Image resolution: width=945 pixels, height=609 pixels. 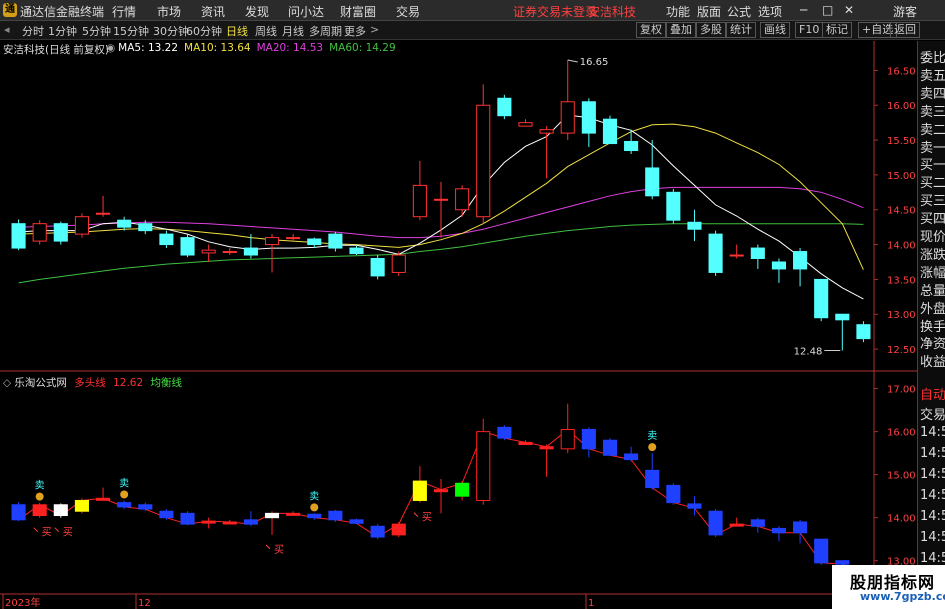 What do you see at coordinates (739, 11) in the screenshot?
I see `menu-right-2: 公式` at bounding box center [739, 11].